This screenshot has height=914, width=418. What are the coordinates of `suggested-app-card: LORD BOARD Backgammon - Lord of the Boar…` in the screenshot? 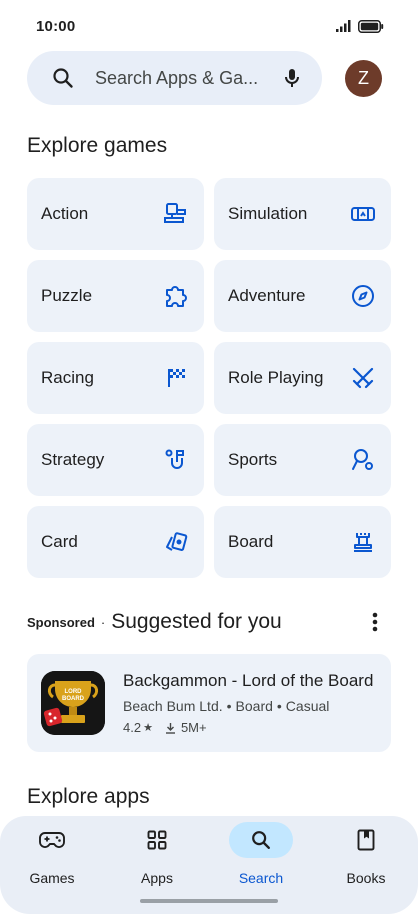 It's located at (209, 703).